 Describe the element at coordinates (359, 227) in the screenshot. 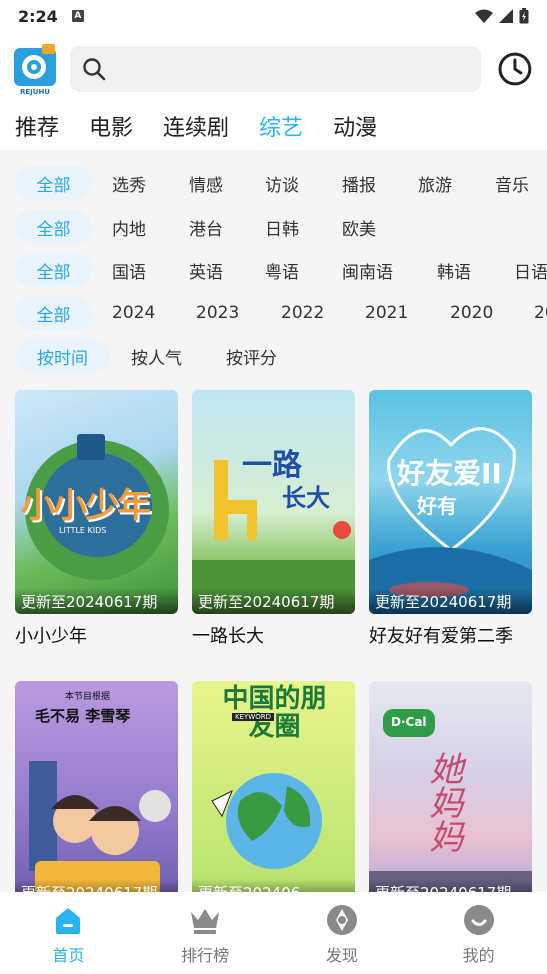

I see `filter-option: 欧美` at that location.